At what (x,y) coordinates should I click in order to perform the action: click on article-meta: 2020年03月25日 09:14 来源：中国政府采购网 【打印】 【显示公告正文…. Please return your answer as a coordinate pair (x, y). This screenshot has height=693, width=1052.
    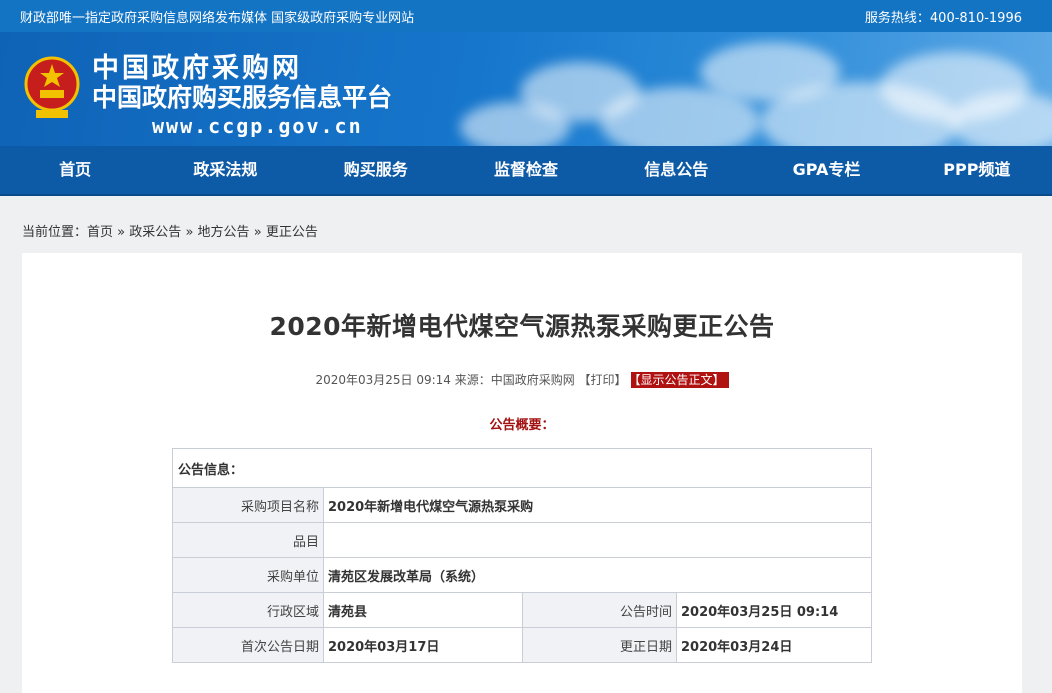
    Looking at the image, I should click on (522, 379).